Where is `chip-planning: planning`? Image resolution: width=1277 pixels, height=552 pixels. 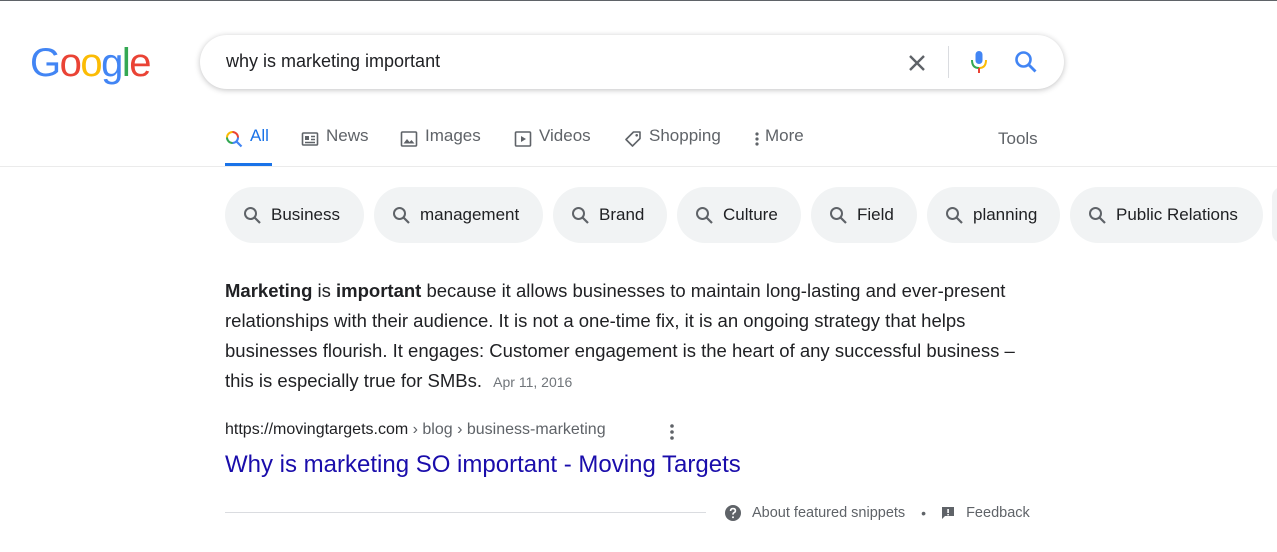
chip-planning: planning is located at coordinates (993, 215).